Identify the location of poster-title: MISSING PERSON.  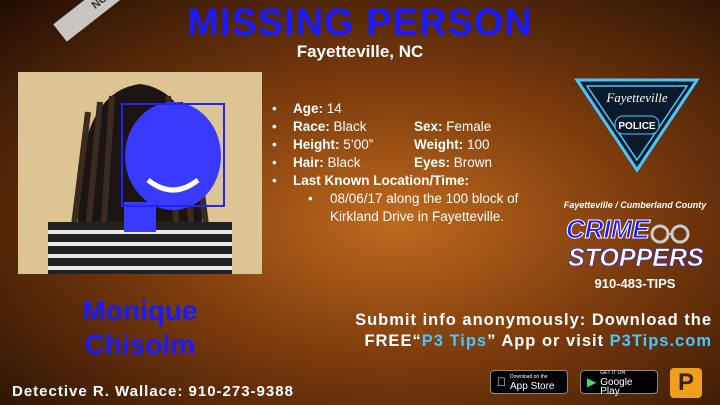
(360, 23).